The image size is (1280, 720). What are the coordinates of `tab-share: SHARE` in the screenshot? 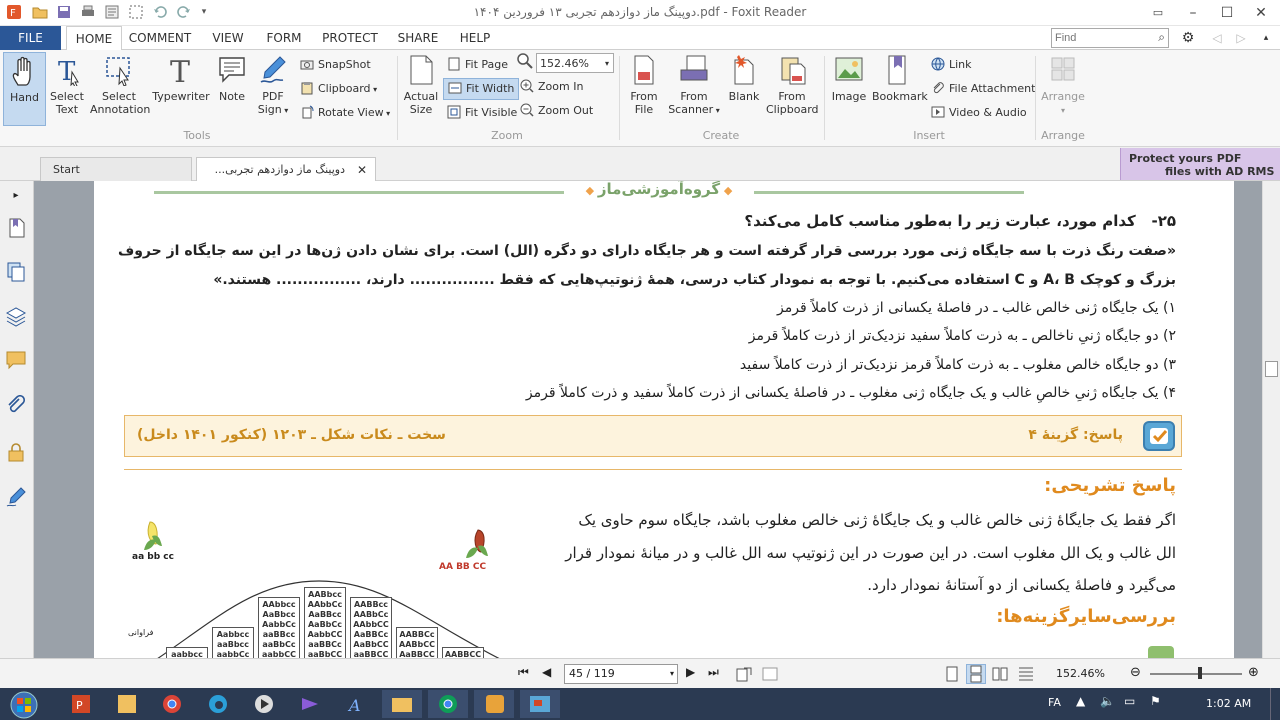 It's located at (418, 38).